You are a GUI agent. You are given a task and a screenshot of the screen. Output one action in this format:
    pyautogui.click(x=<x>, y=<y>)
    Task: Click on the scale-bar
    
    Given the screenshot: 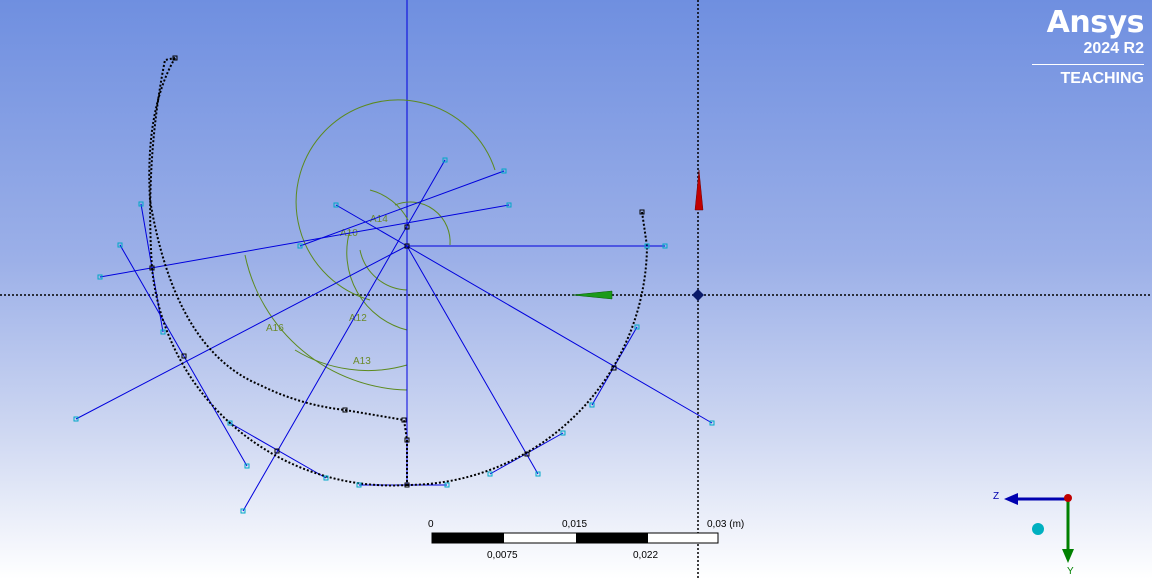 What is the action you would take?
    pyautogui.click(x=575, y=538)
    